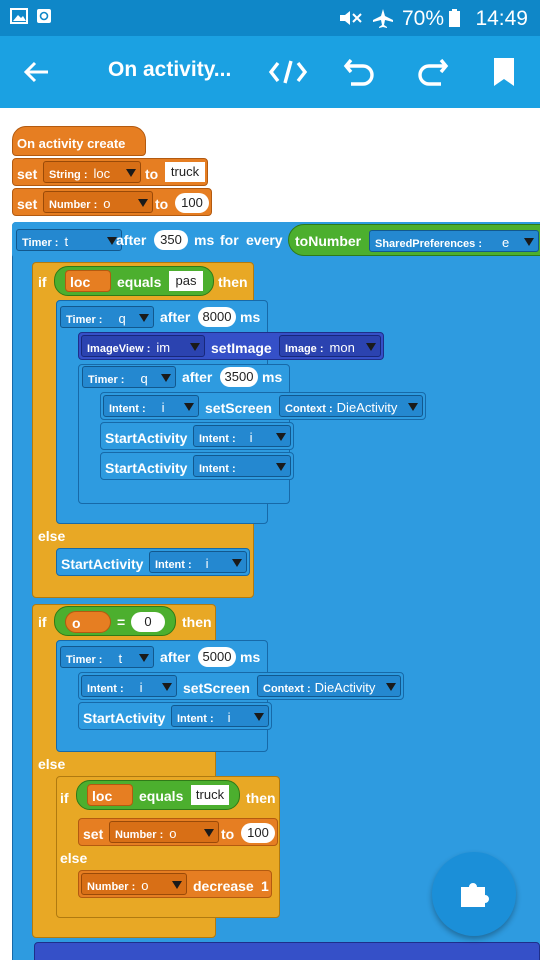  What do you see at coordinates (171, 240) in the screenshot?
I see `timer-delay-value: 350` at bounding box center [171, 240].